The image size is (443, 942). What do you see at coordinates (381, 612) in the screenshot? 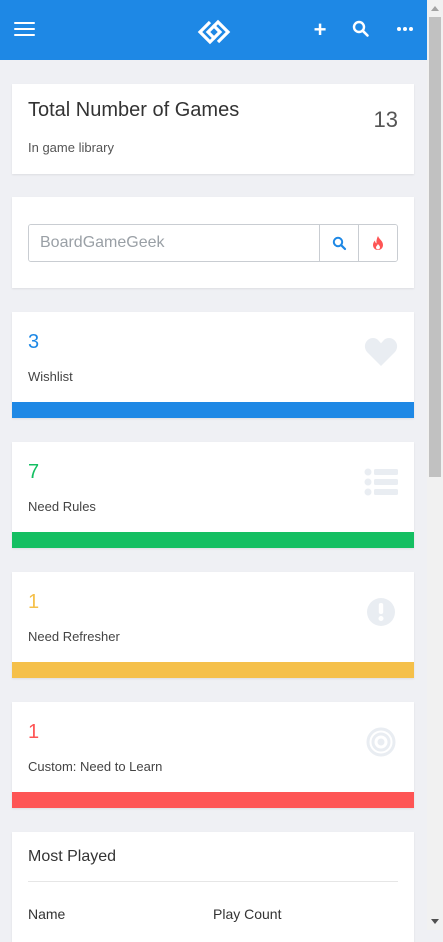
I see `exclamation-circle-icon` at bounding box center [381, 612].